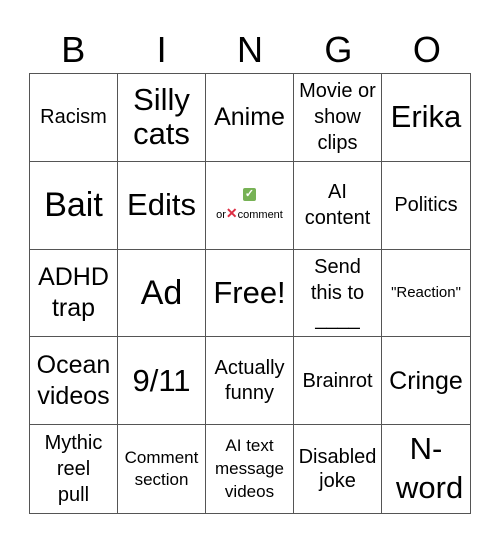  What do you see at coordinates (426, 49) in the screenshot?
I see `header-letter-o: O` at bounding box center [426, 49].